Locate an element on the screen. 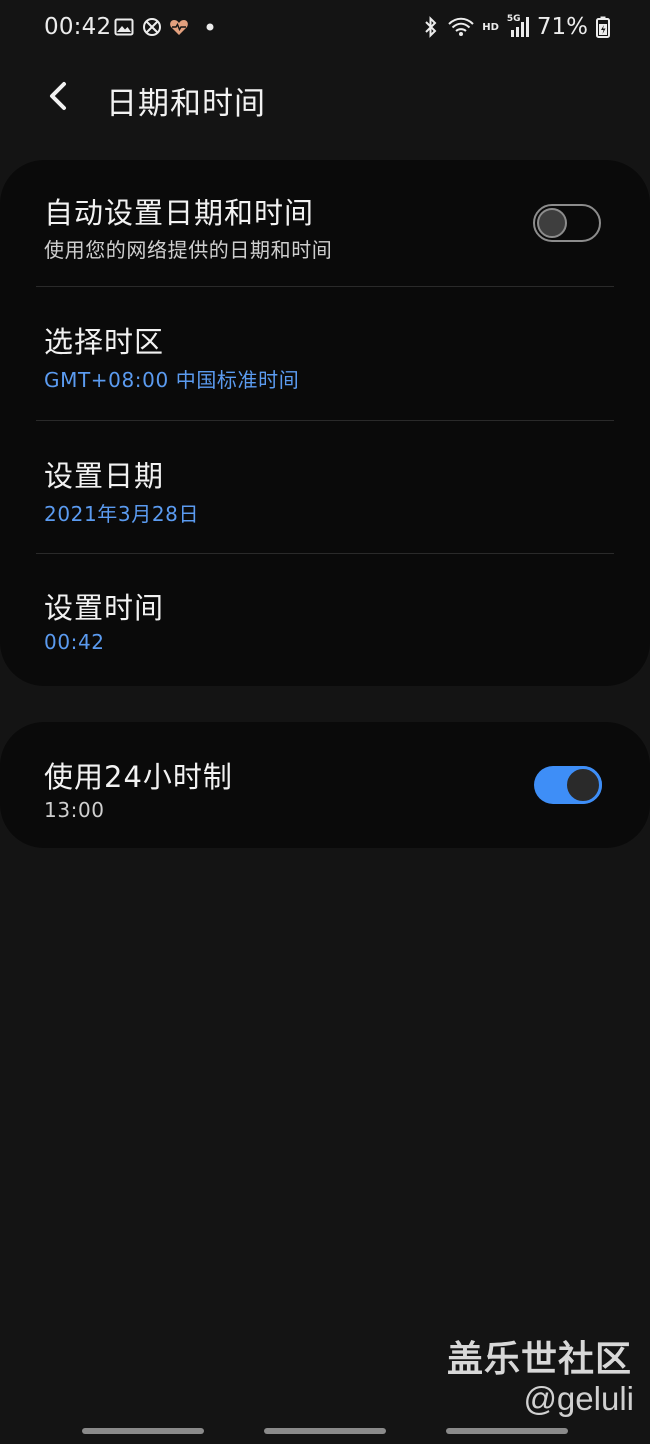 The height and width of the screenshot is (1444, 650). set-time-row: 设置时间 00:42 is located at coordinates (325, 620).